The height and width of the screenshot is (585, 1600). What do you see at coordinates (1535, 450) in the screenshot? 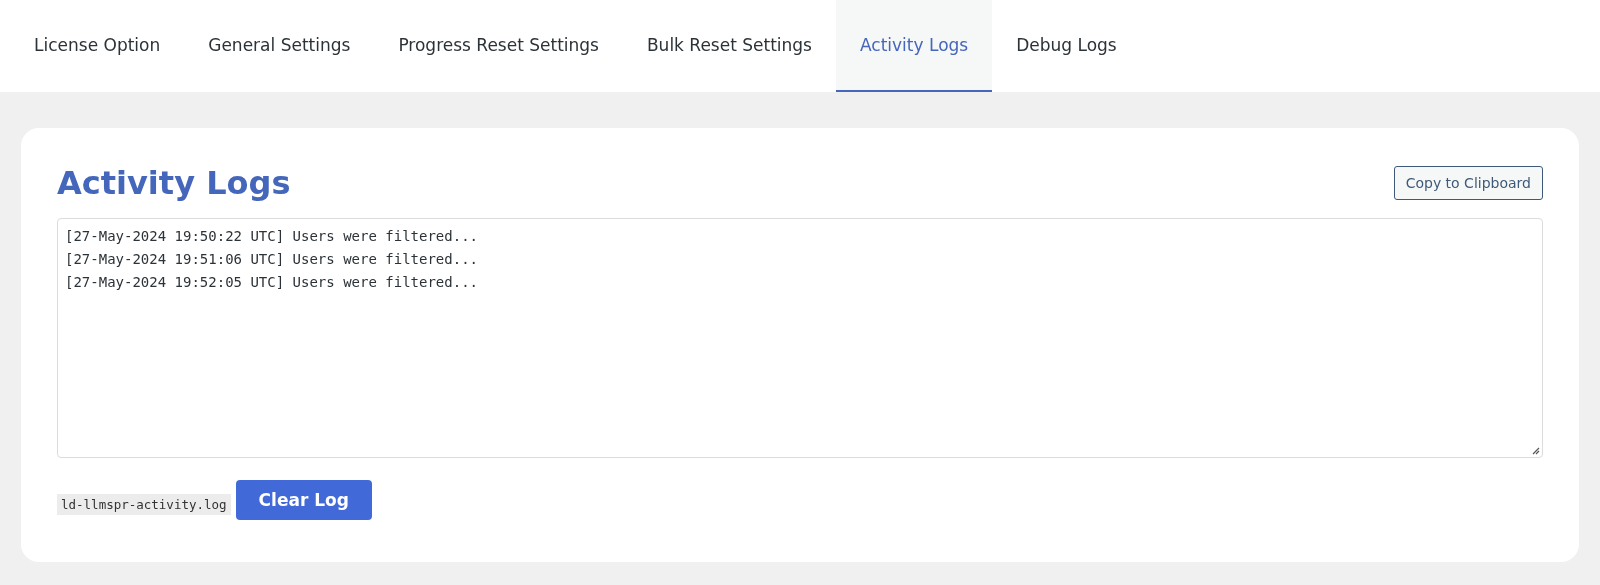
I see `resize-handle-icon` at bounding box center [1535, 450].